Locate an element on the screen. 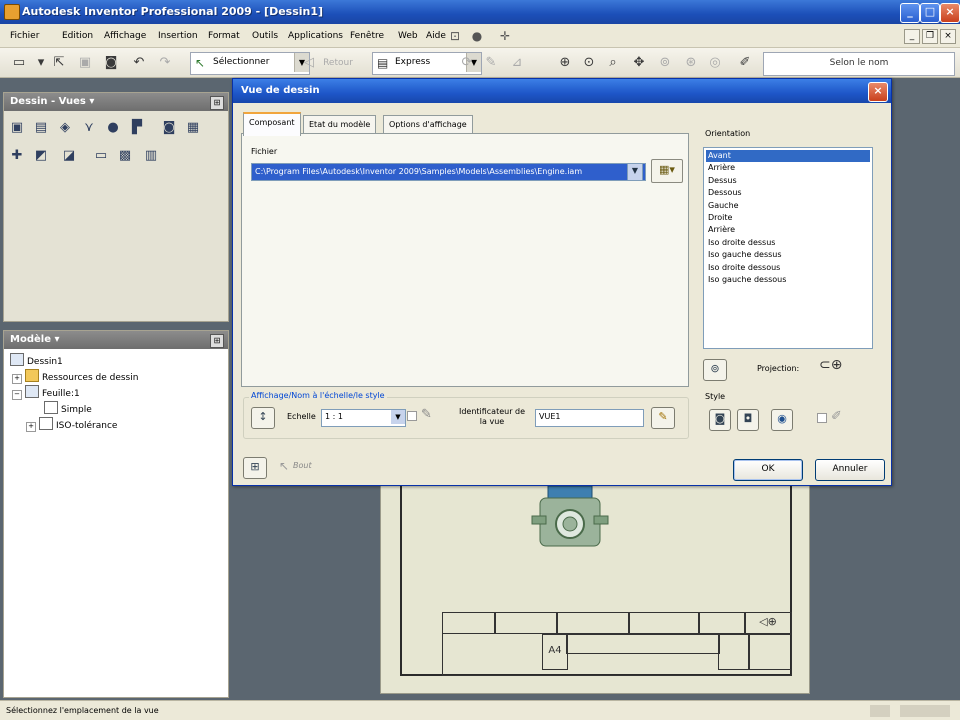 The width and height of the screenshot is (960, 720). menu-format: Format is located at coordinates (224, 36).